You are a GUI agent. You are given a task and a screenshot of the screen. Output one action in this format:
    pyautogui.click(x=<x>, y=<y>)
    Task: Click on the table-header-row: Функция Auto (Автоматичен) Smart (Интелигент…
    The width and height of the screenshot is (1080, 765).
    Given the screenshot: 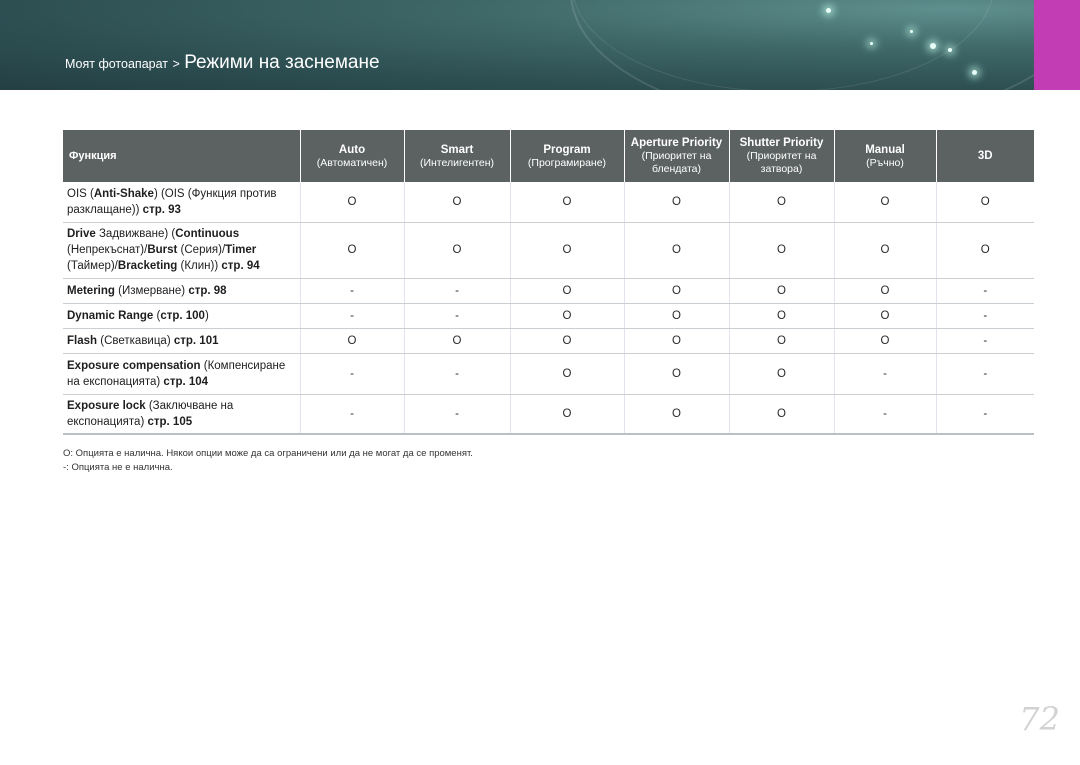 What is the action you would take?
    pyautogui.click(x=548, y=156)
    